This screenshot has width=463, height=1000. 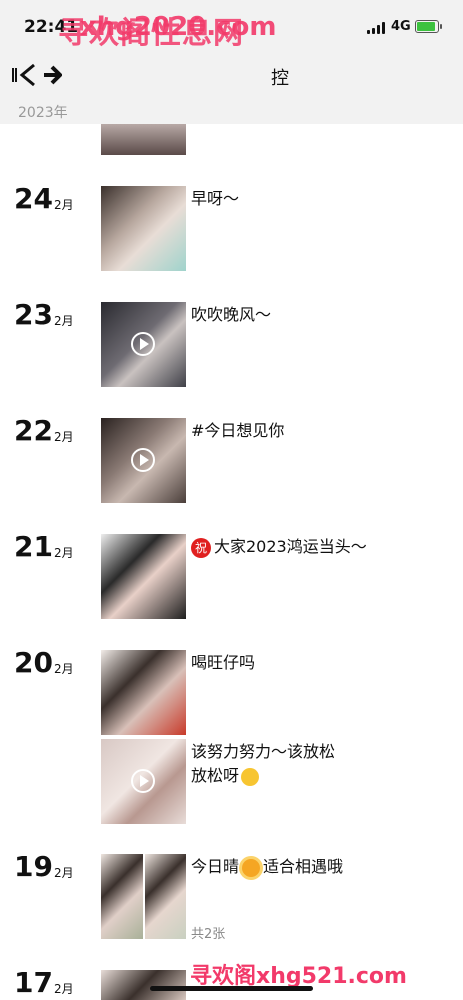 I want to click on post-caption: 今日晴 适合相遇哦, so click(x=267, y=867).